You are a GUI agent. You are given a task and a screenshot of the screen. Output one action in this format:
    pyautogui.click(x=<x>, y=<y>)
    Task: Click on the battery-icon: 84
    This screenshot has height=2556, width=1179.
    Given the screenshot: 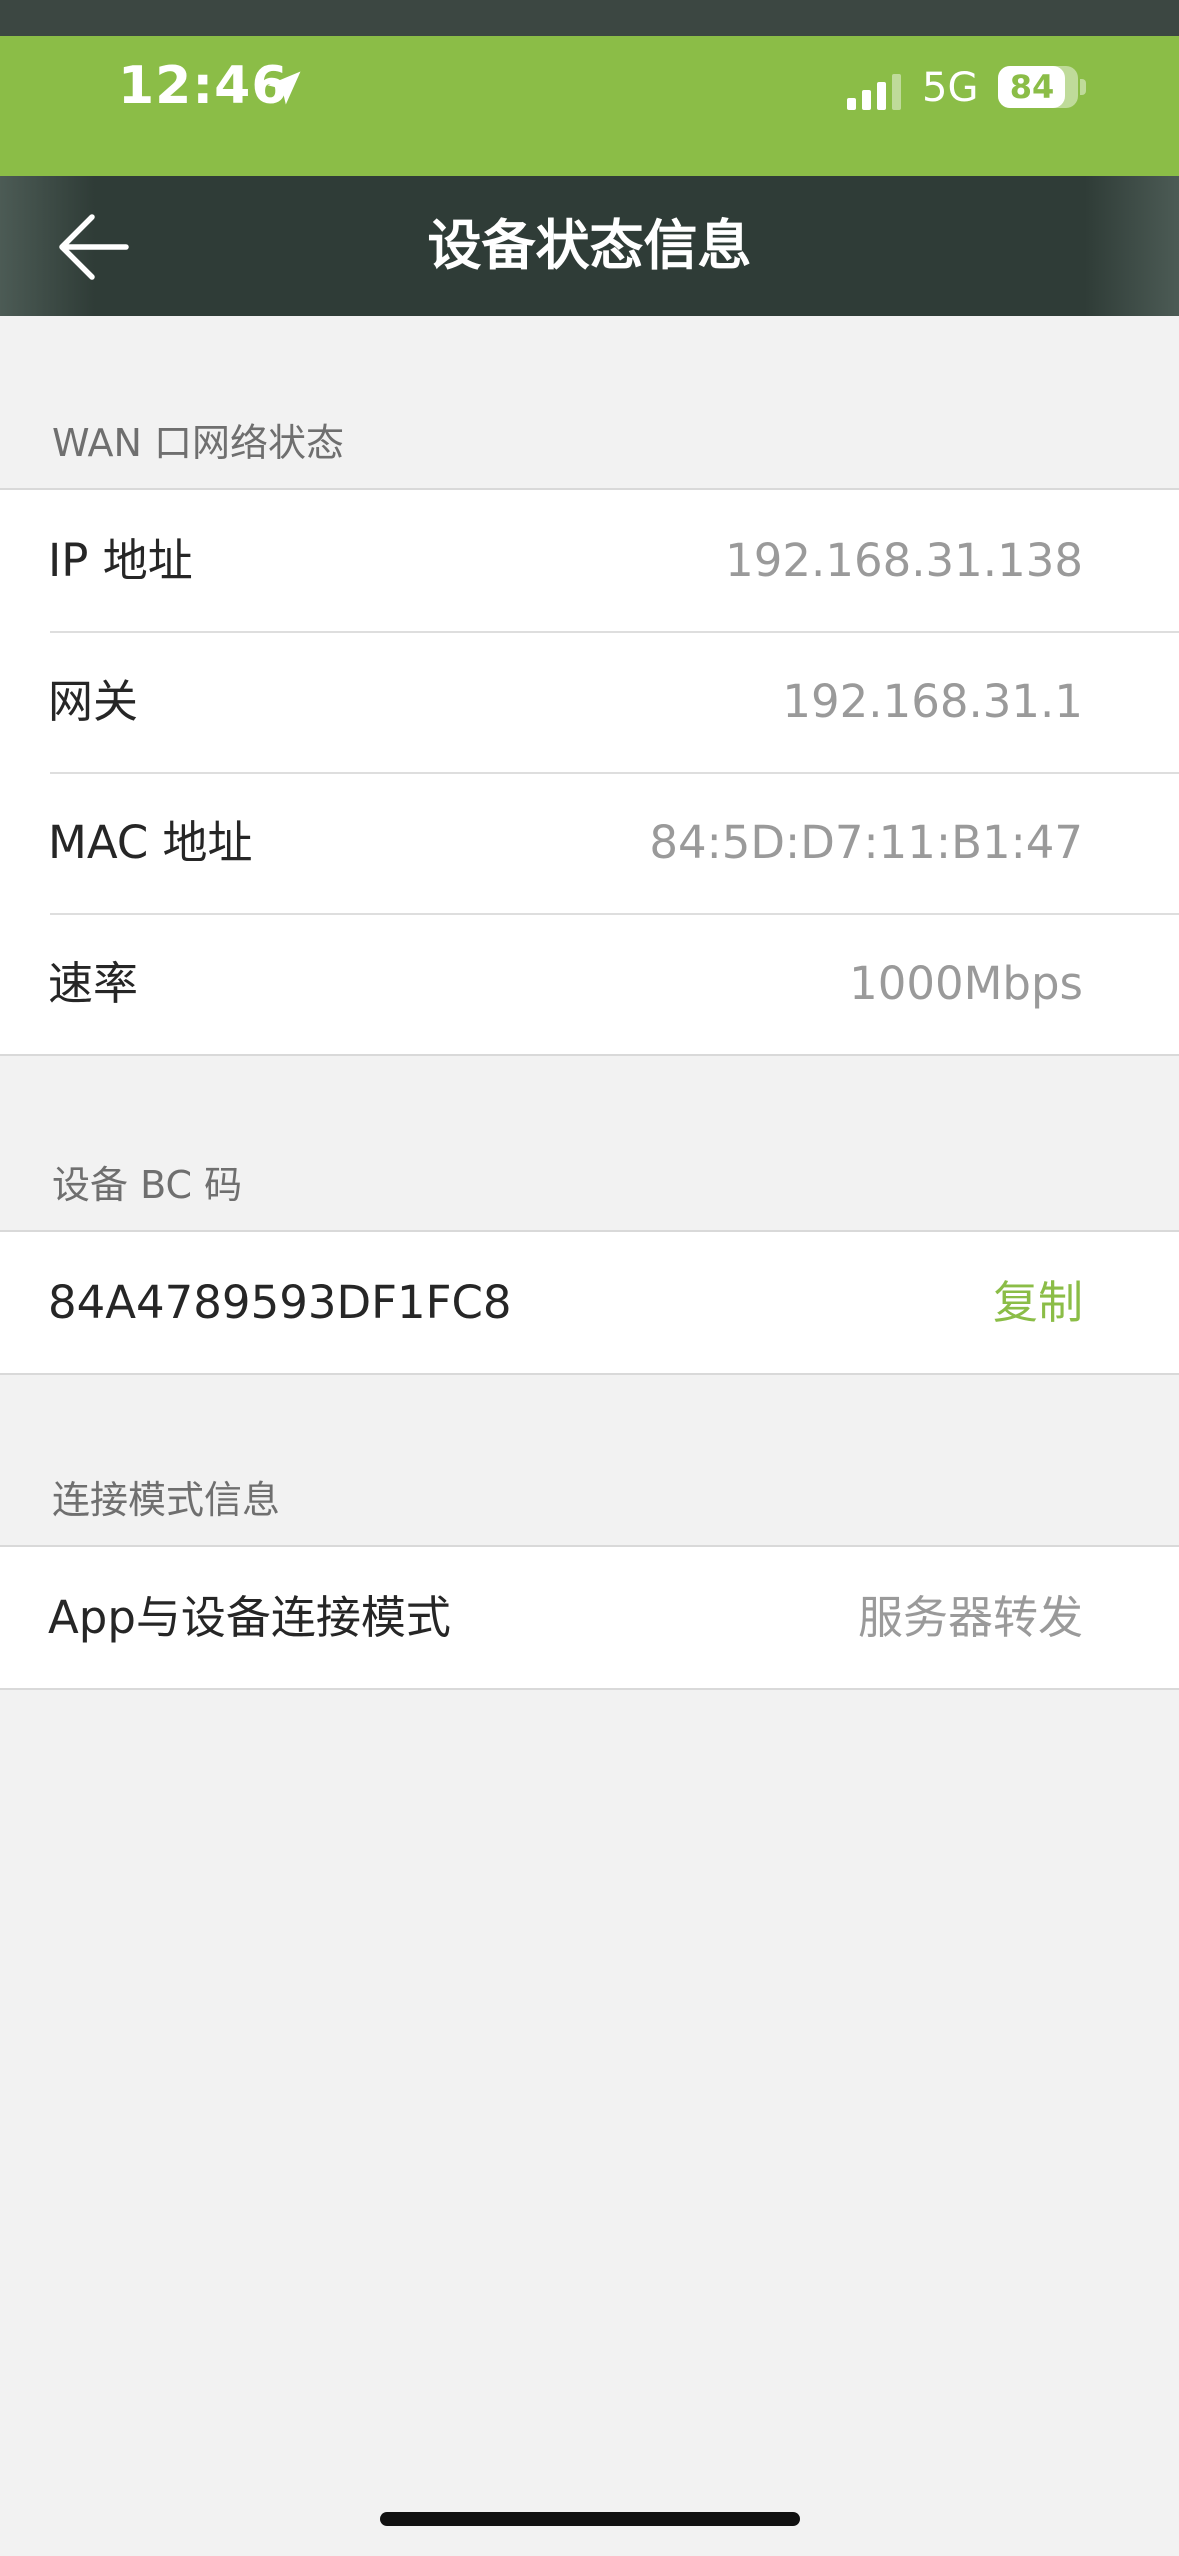 What is the action you would take?
    pyautogui.click(x=1038, y=87)
    